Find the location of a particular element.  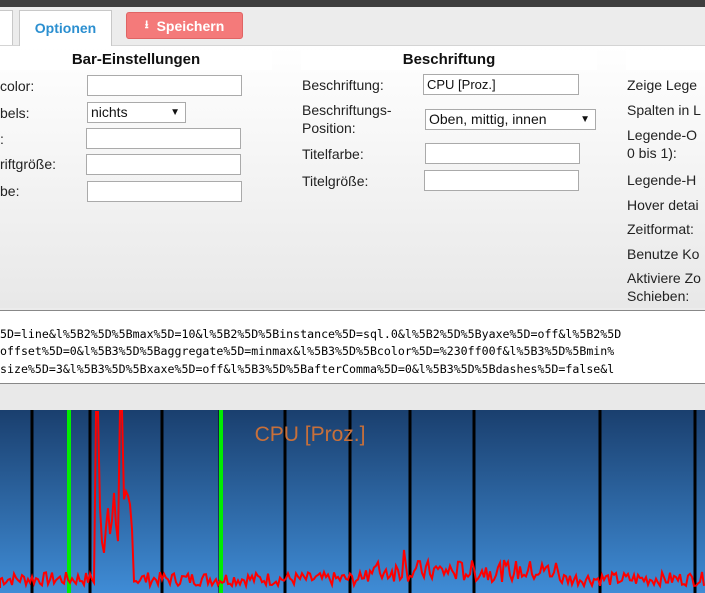

section-title-legend is located at coordinates (665, 60).